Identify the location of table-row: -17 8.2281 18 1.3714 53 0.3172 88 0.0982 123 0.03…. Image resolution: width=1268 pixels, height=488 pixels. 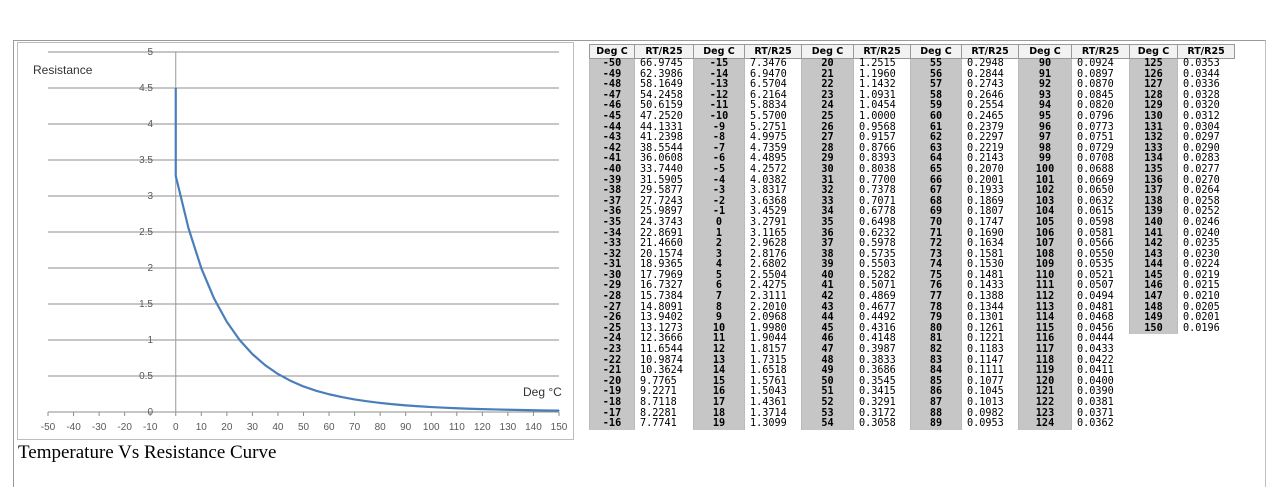
(912, 414).